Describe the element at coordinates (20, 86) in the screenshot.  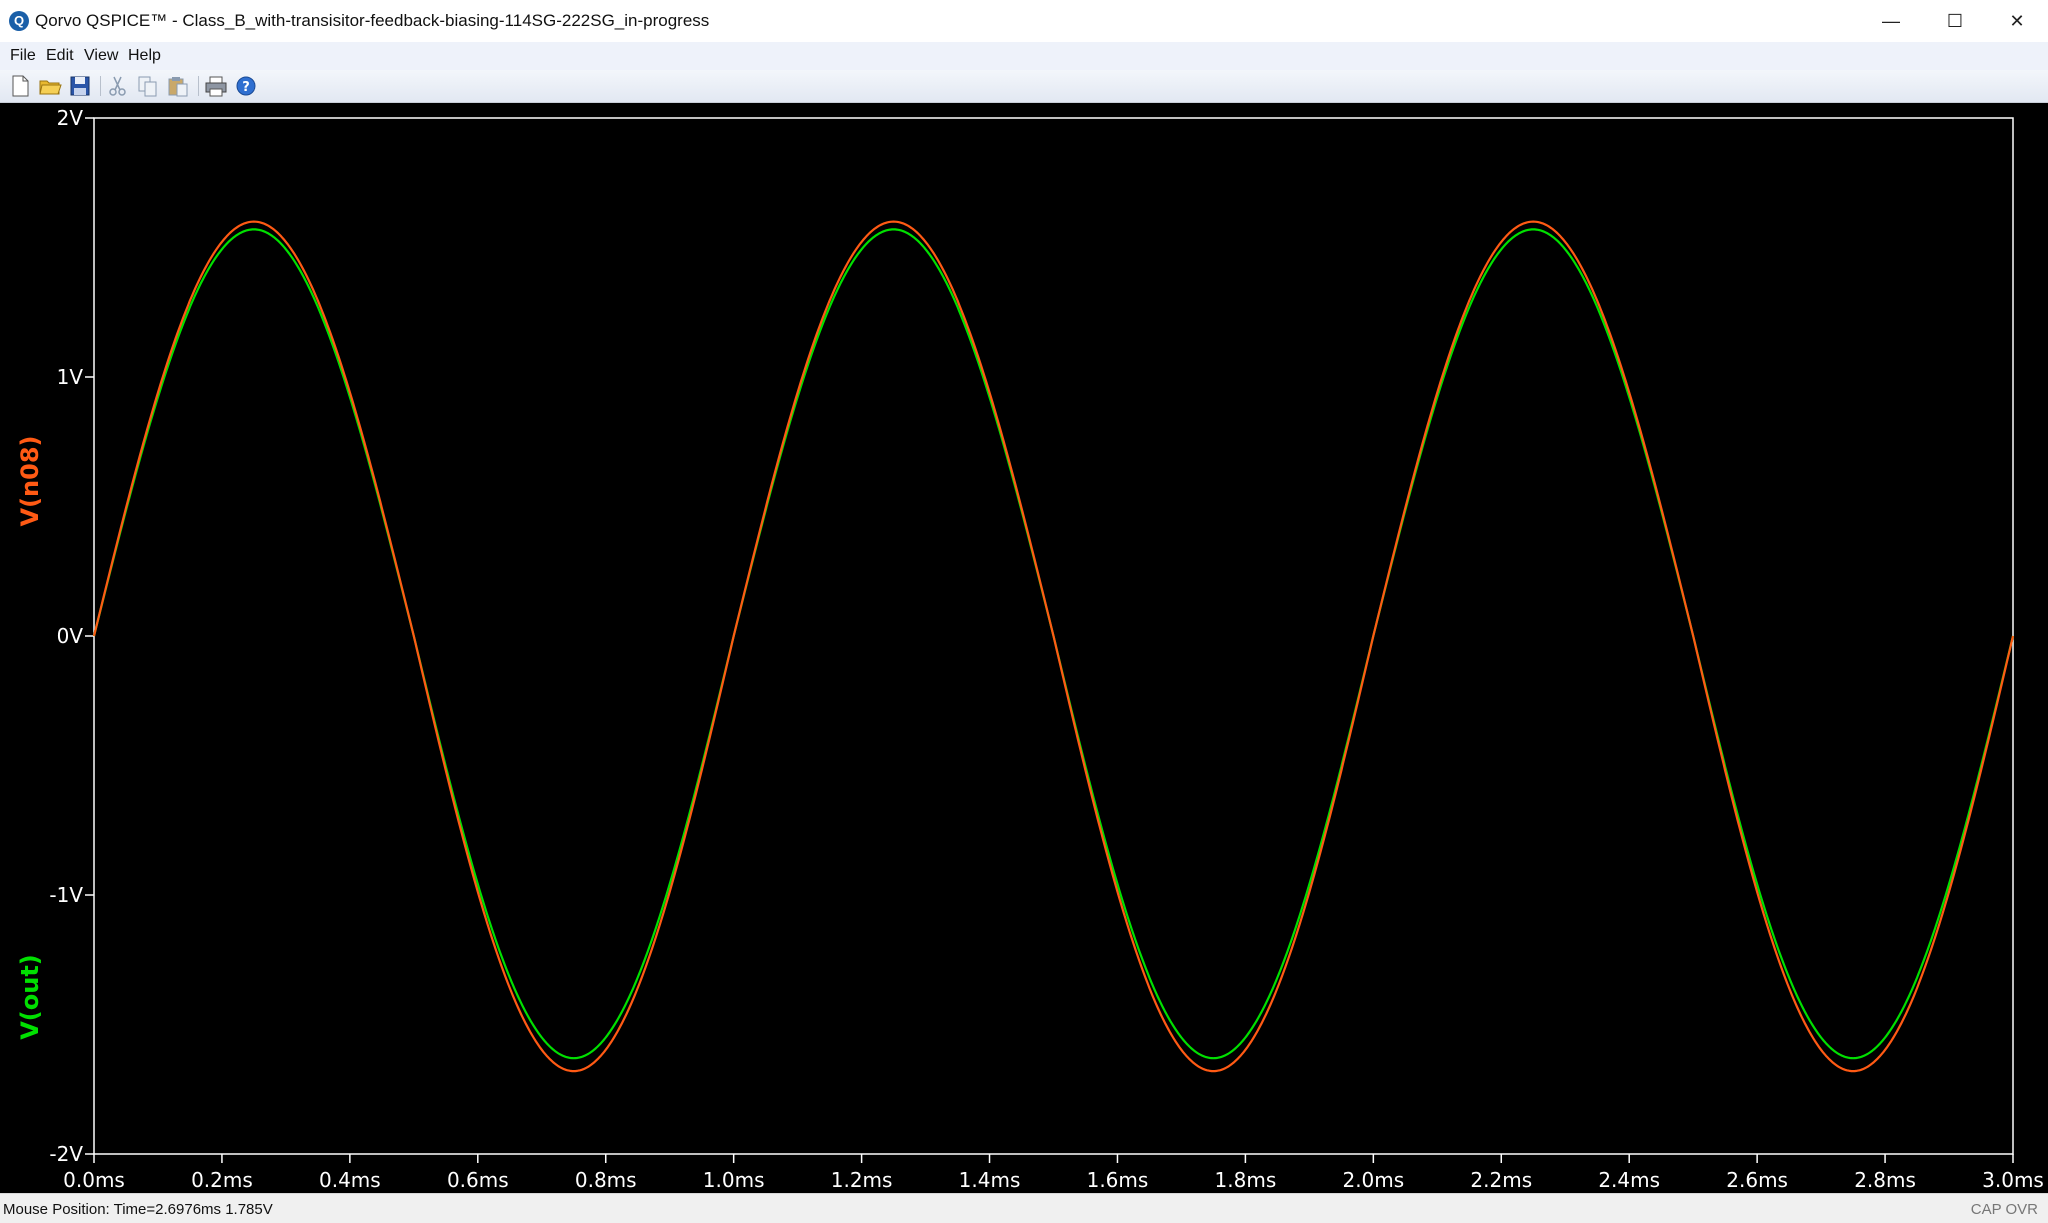
I see `new-document-icon` at that location.